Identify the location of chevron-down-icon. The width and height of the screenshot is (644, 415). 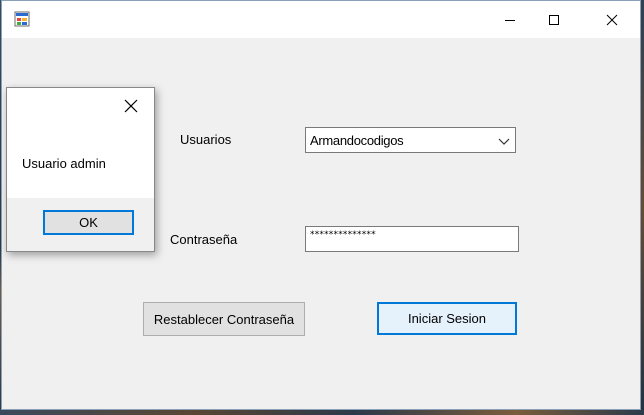
(504, 141).